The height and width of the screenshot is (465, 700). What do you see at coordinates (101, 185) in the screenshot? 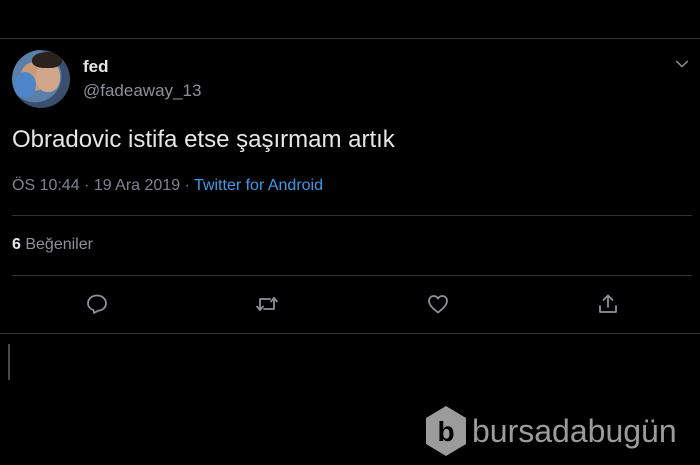
I see `timestamp: ÖS 10:44 · 19 Ara 2019 ·` at bounding box center [101, 185].